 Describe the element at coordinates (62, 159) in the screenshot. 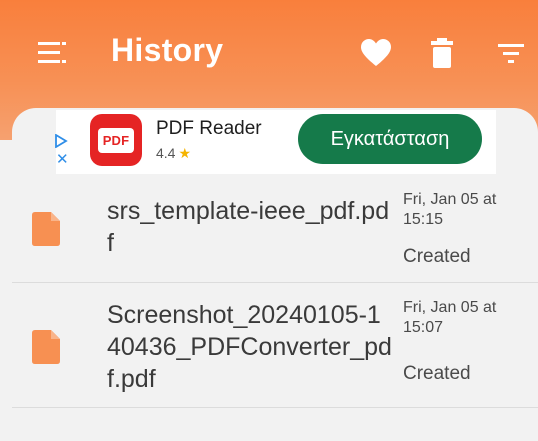

I see `close-ad-icon: ✕` at that location.